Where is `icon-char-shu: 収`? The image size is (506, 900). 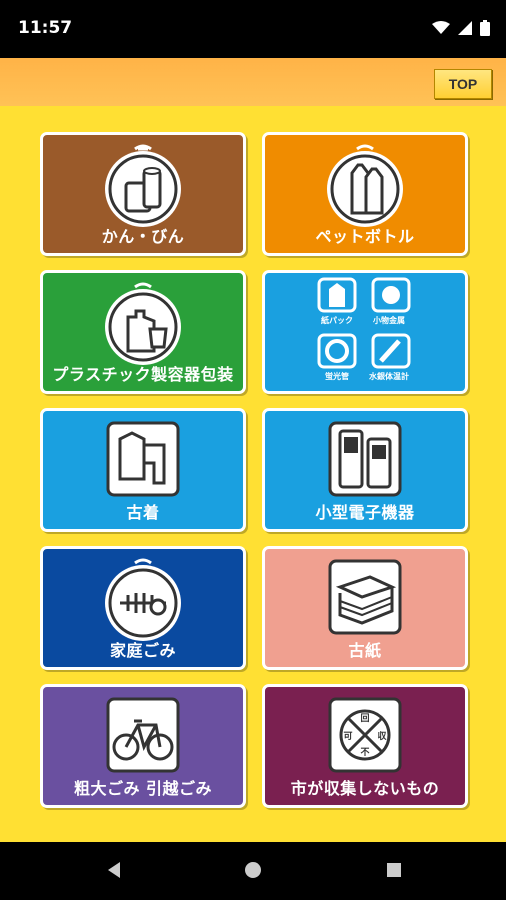 icon-char-shu: 収 is located at coordinates (382, 736).